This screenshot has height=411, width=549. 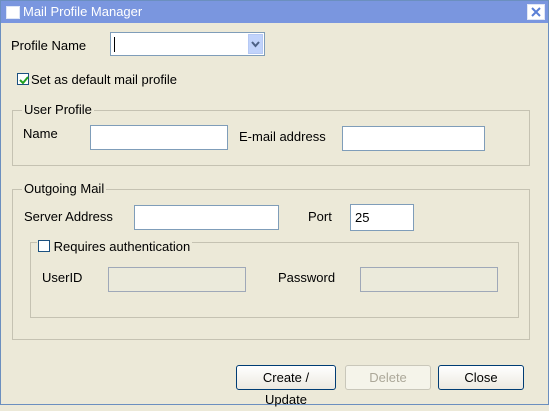 What do you see at coordinates (413, 138) in the screenshot?
I see `email-field` at bounding box center [413, 138].